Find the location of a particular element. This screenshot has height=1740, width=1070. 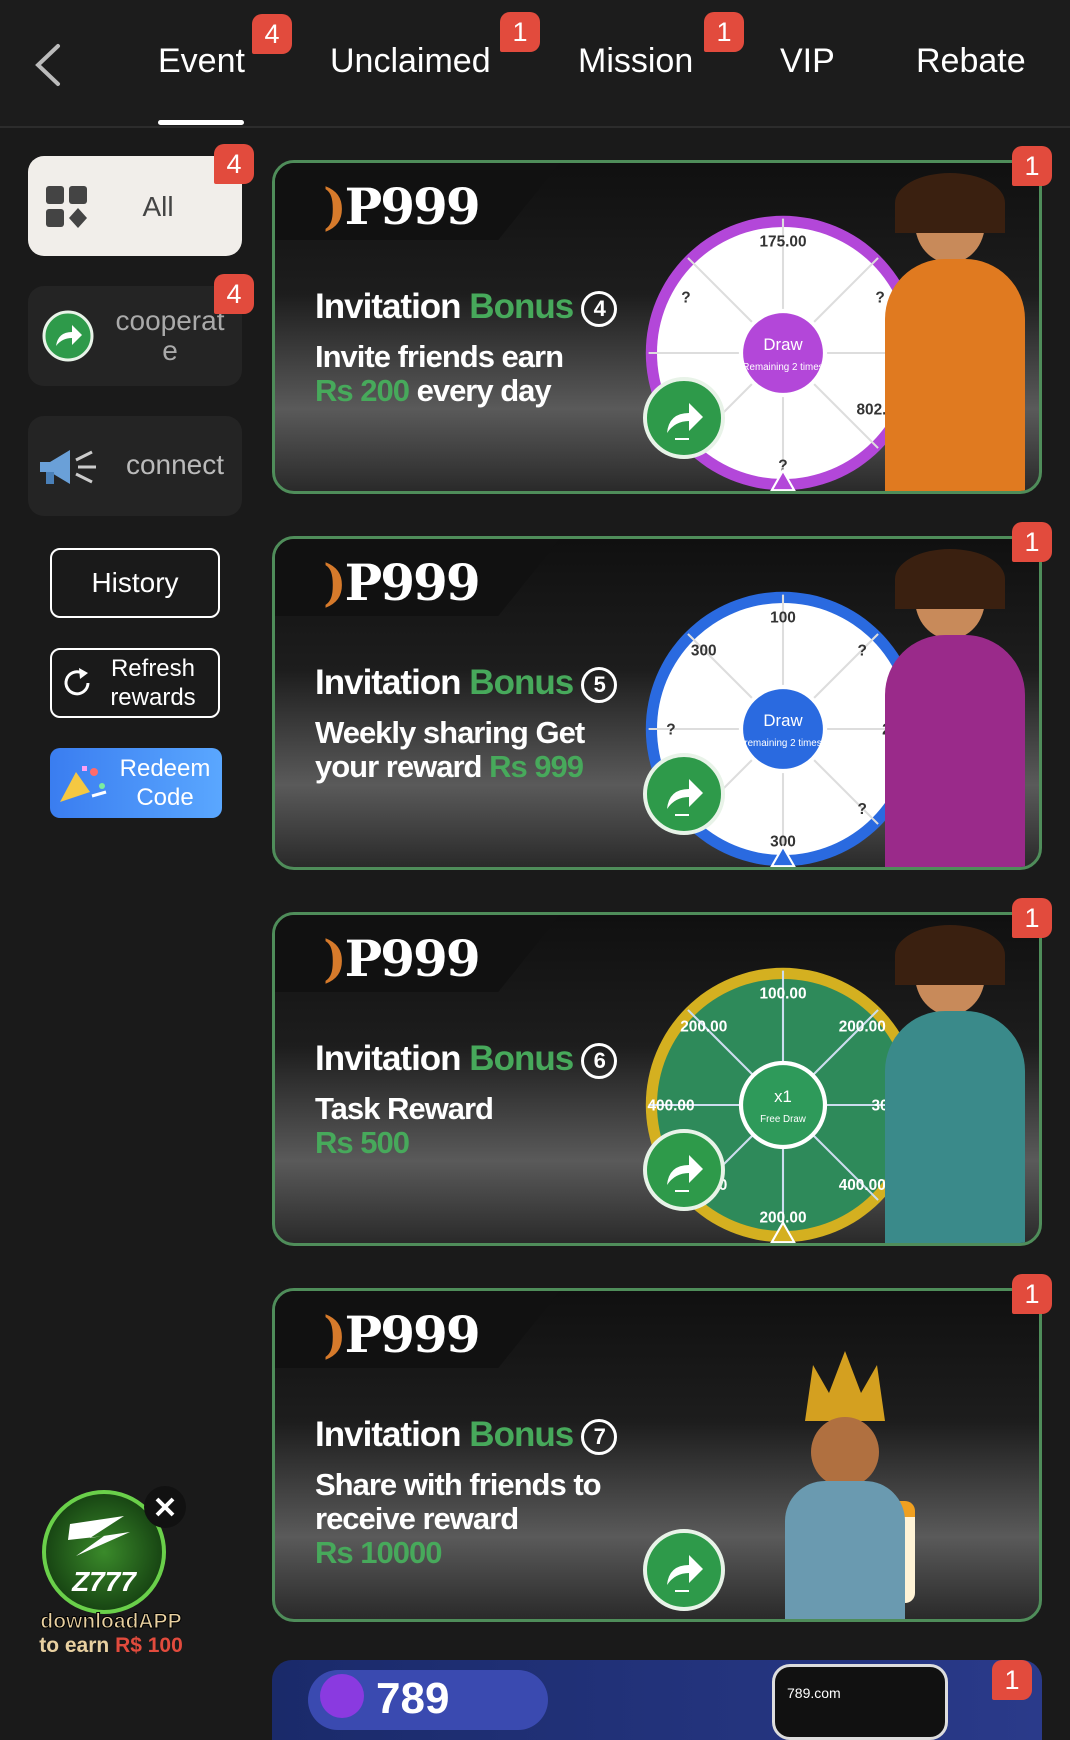

wheel-label: 200.00 is located at coordinates (703, 1026).